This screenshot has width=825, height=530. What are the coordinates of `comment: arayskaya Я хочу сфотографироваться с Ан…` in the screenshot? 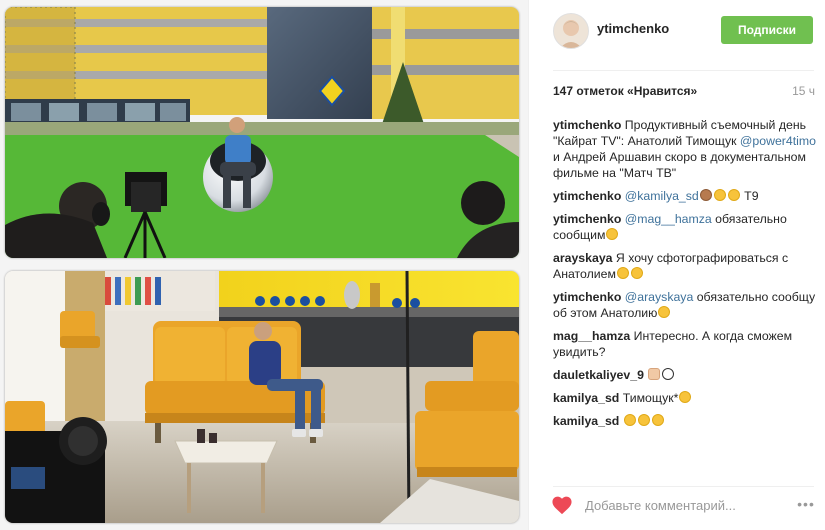 It's located at (685, 266).